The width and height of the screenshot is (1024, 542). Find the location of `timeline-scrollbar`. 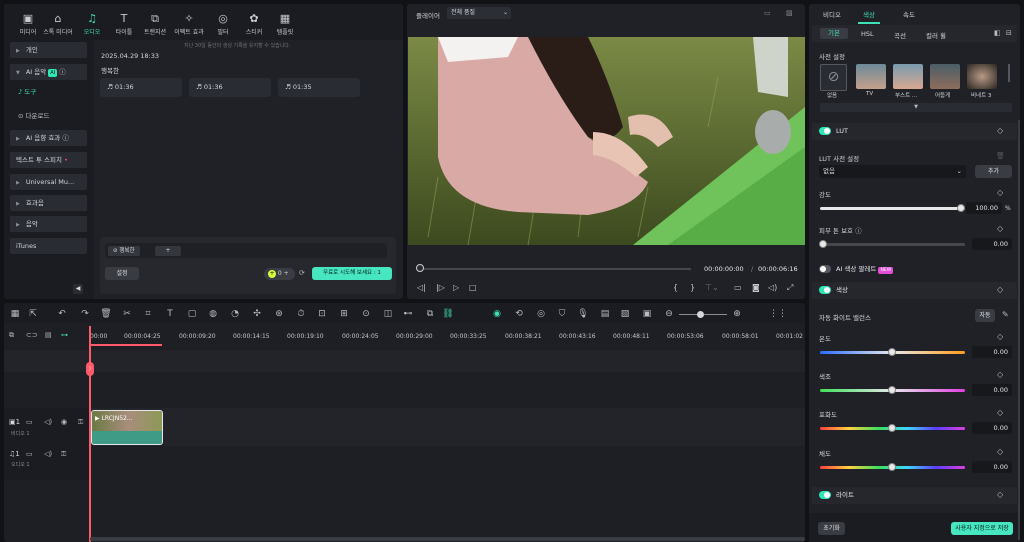

timeline-scrollbar is located at coordinates (447, 539).